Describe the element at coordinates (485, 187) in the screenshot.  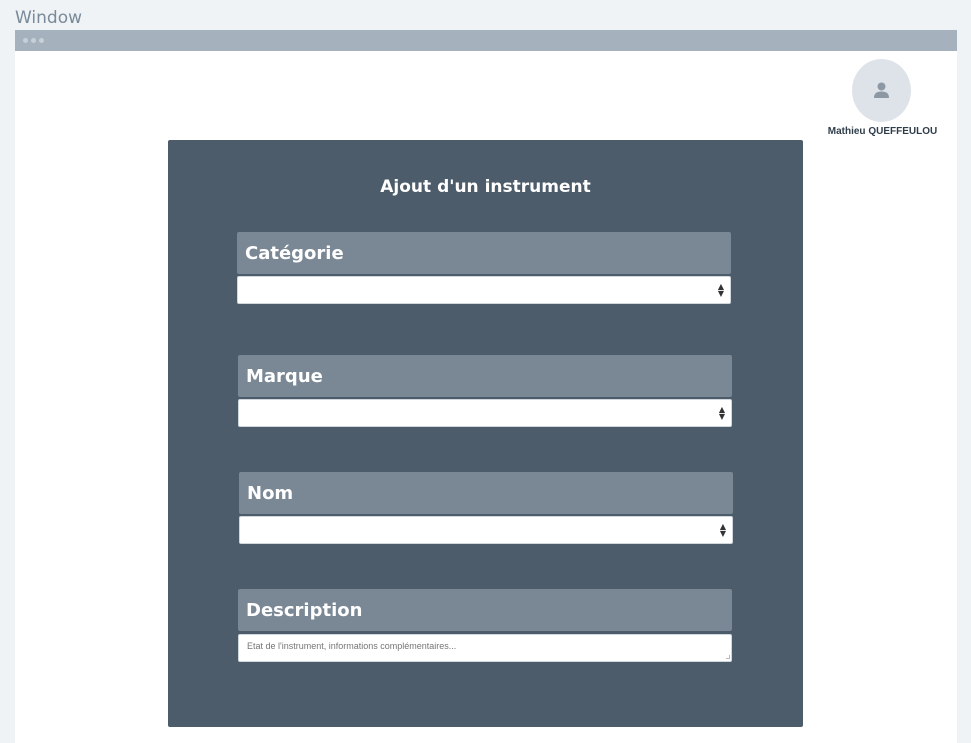
I see `form-title: Ajout d'un instrument` at that location.